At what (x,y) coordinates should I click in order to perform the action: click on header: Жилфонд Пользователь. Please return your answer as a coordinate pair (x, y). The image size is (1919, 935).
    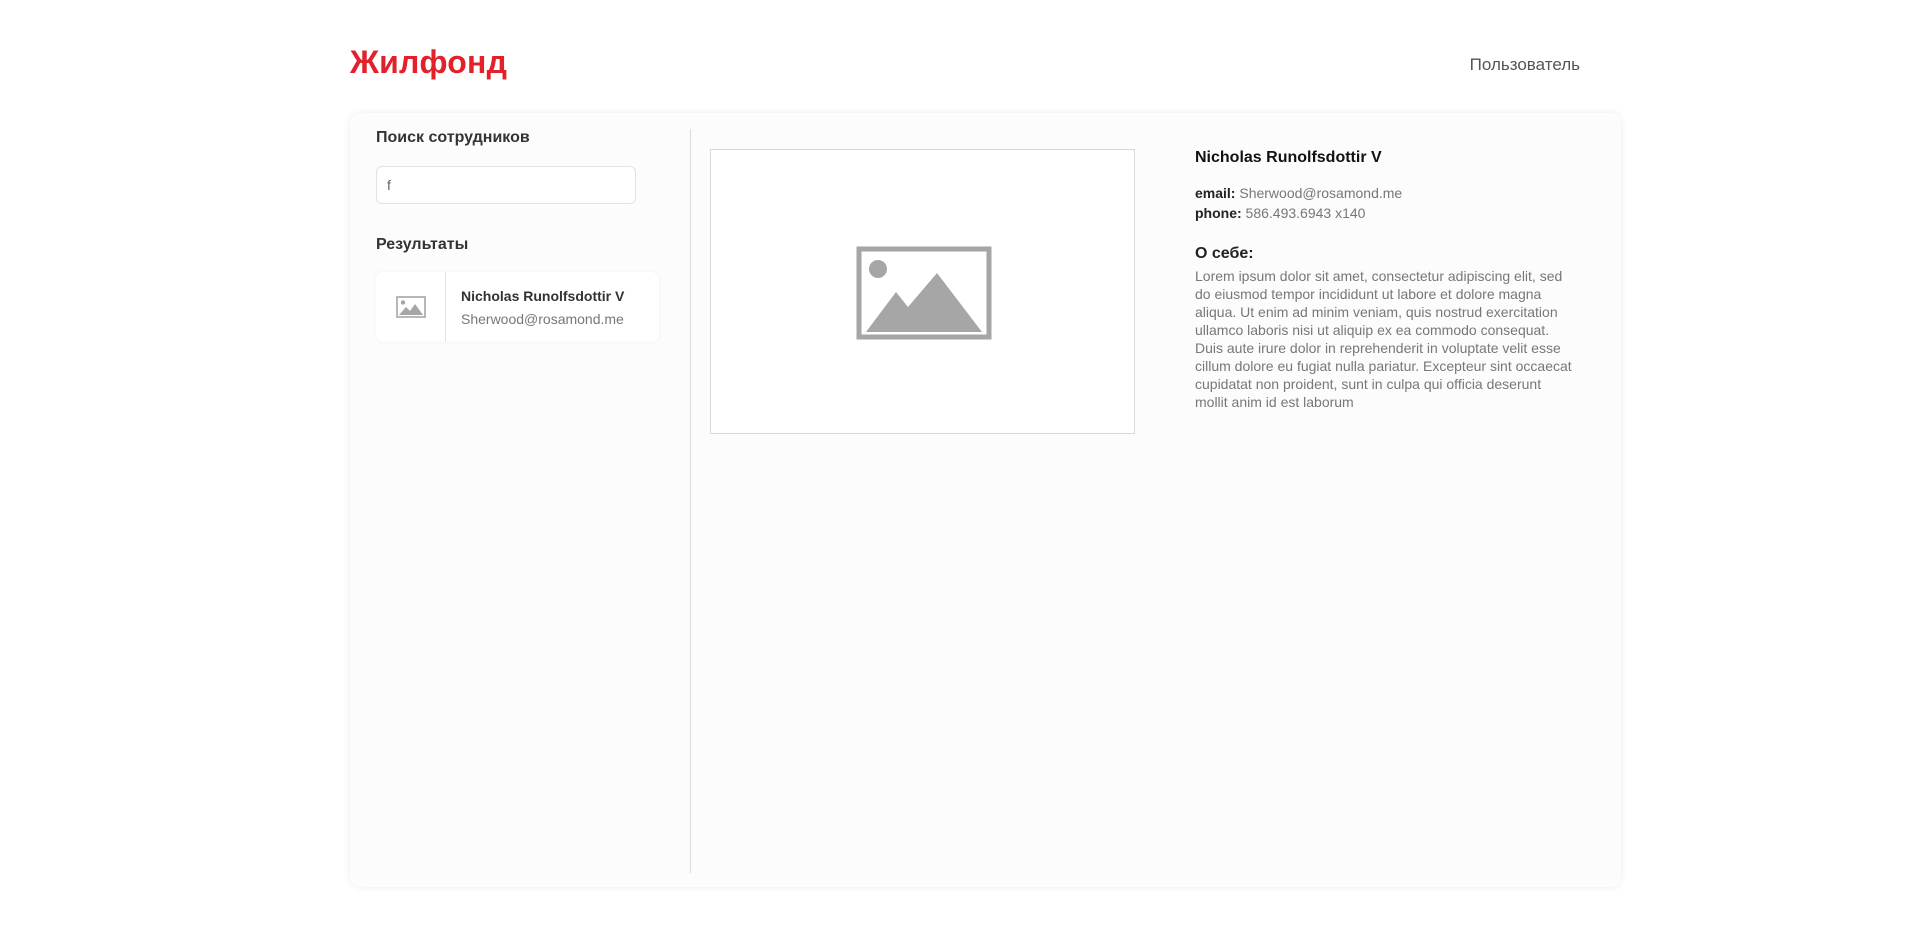
    Looking at the image, I should click on (965, 65).